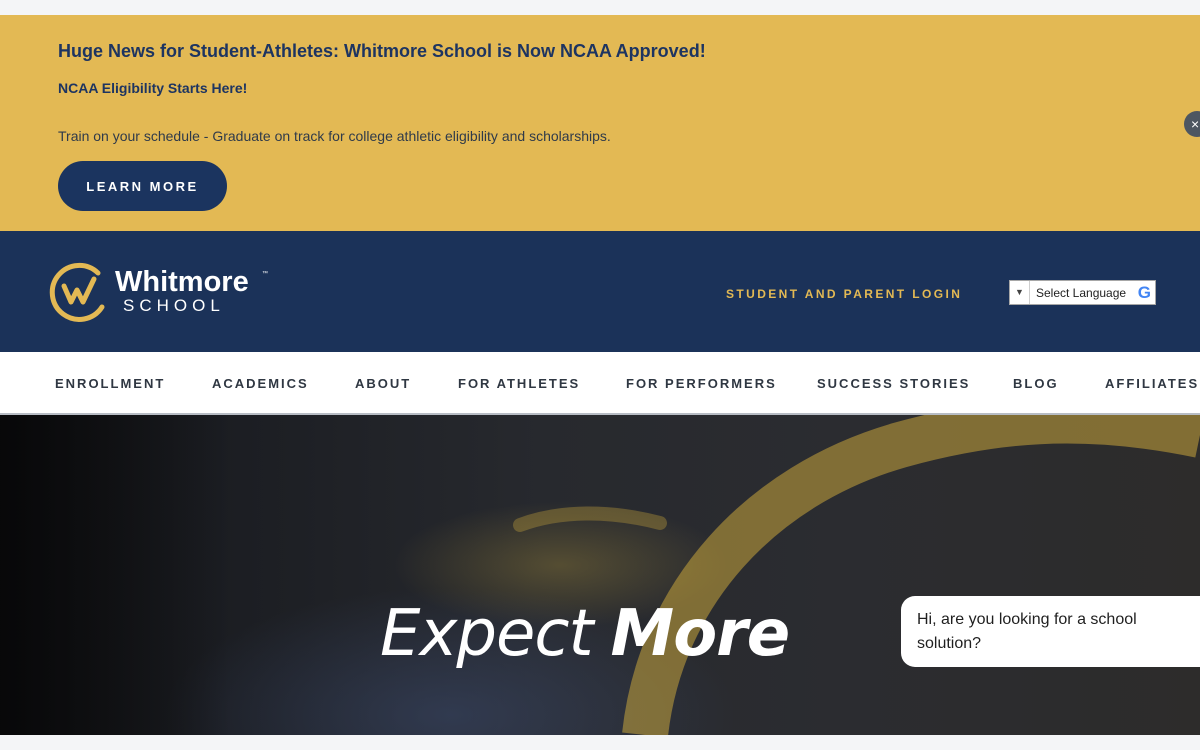 This screenshot has height=750, width=1200. Describe the element at coordinates (78, 291) in the screenshot. I see `logo-mark-icon` at that location.